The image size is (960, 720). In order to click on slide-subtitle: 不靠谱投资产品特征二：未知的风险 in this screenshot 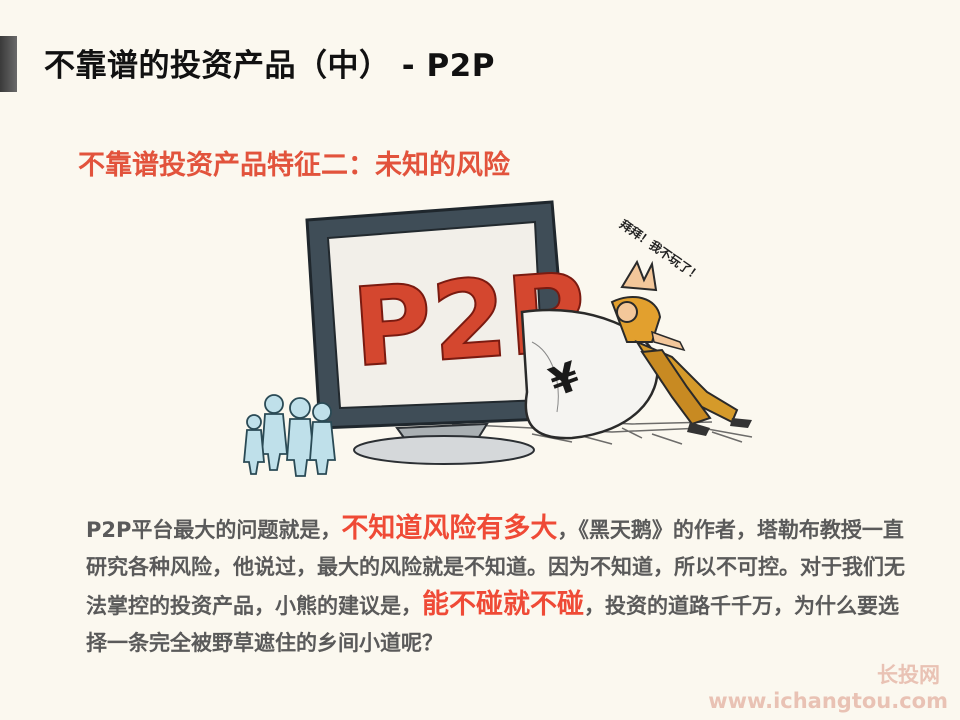, I will do `click(294, 165)`.